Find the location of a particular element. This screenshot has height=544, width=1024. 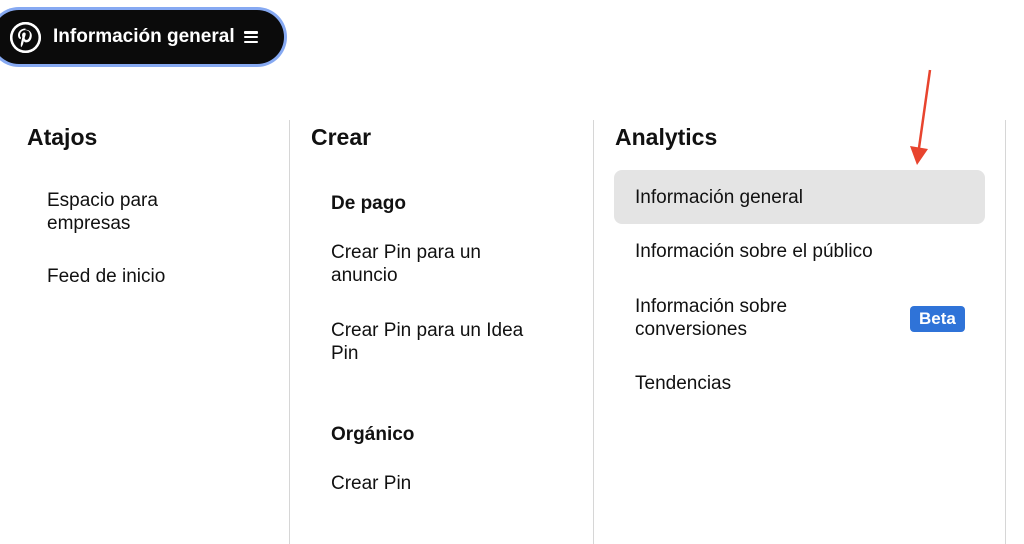

menu-item-label: Información sobre is located at coordinates (711, 306).